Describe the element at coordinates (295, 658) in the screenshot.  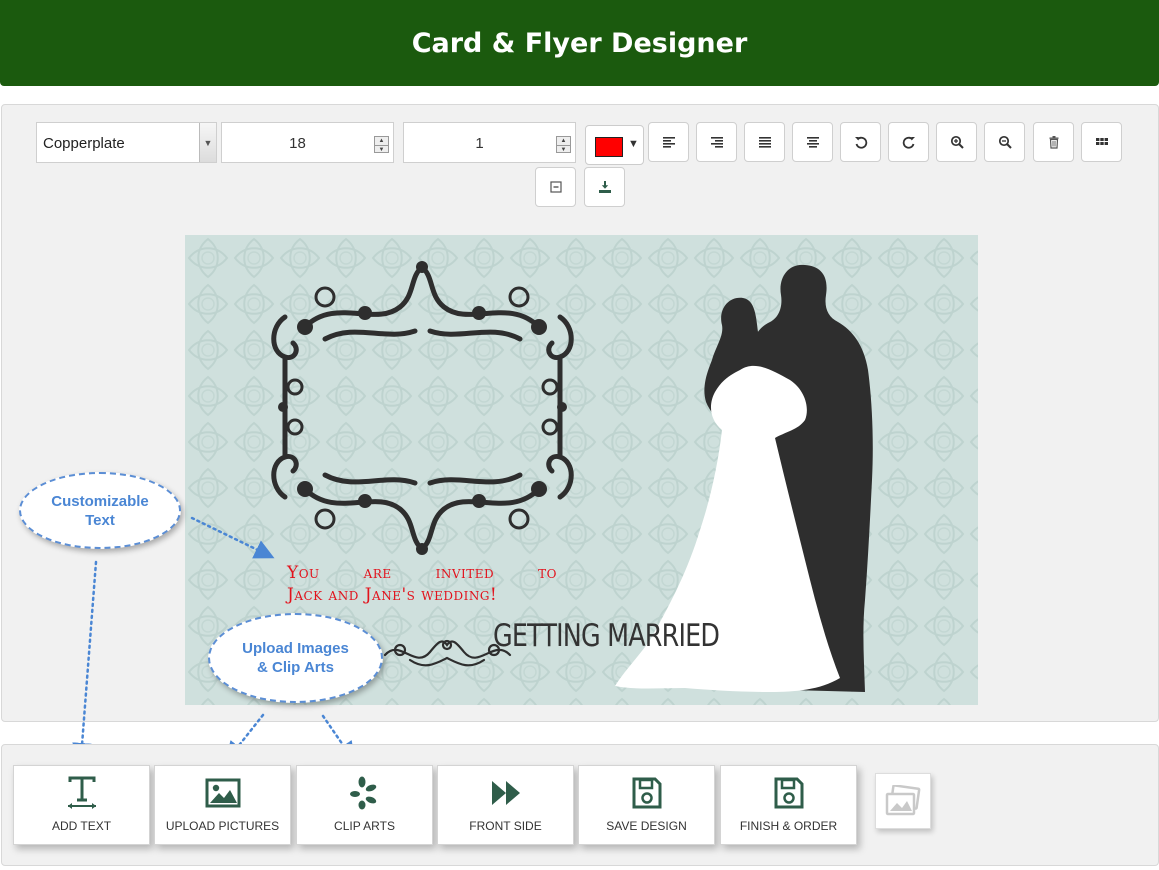
I see `upload-images-callout: Upload Images & Clip Arts` at that location.